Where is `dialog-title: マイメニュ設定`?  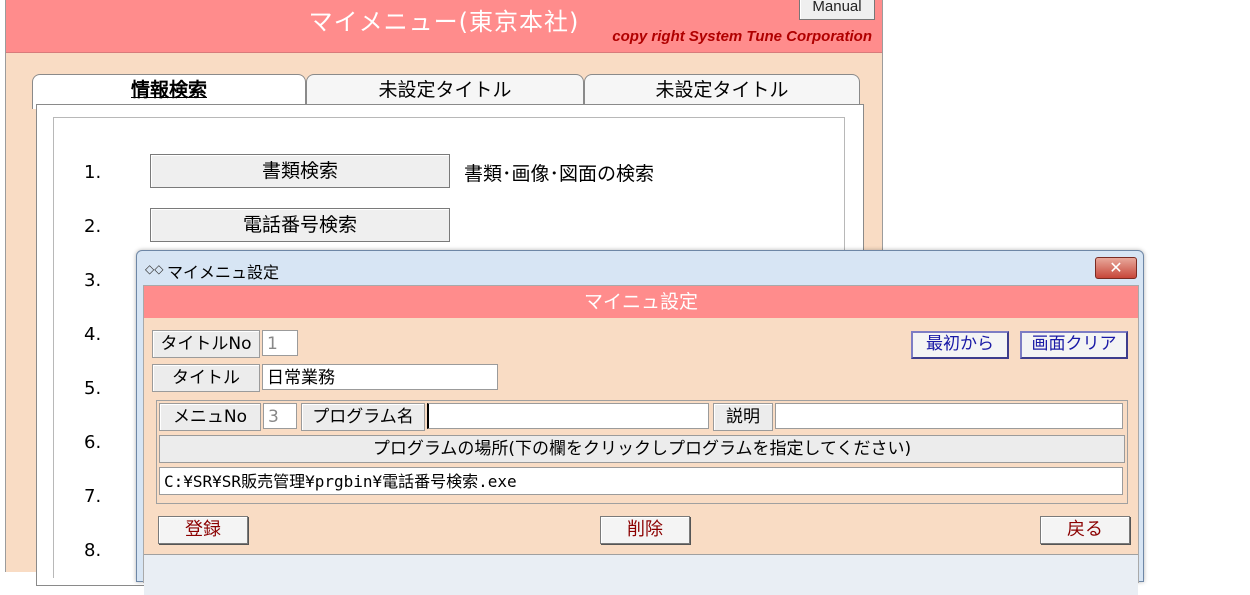 dialog-title: マイメニュ設定 is located at coordinates (223, 272).